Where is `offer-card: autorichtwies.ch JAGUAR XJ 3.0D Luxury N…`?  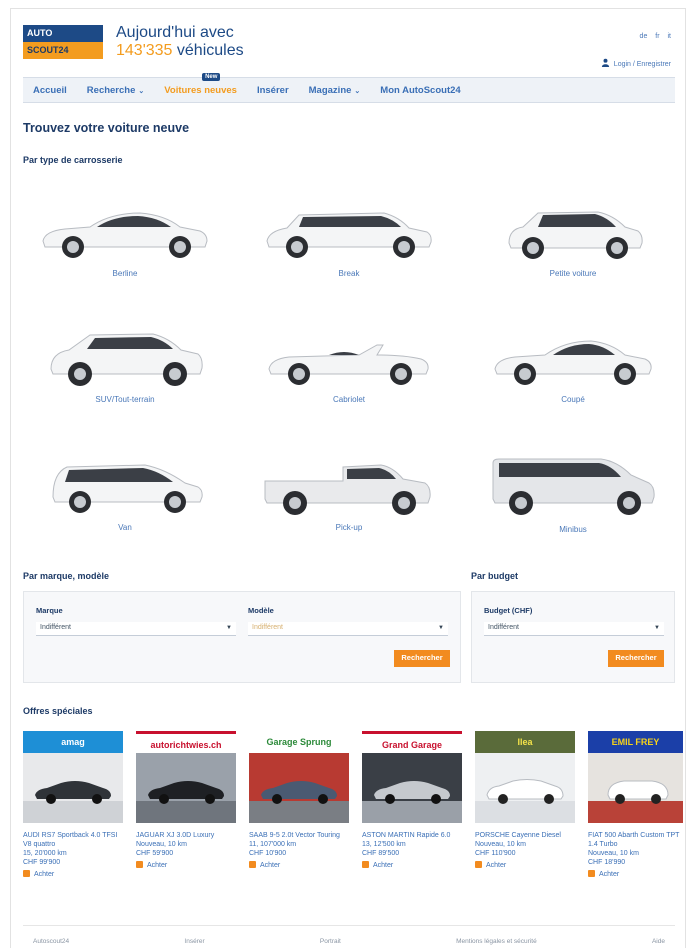
offer-card: autorichtwies.ch JAGUAR XJ 3.0D Luxury N… is located at coordinates (186, 800).